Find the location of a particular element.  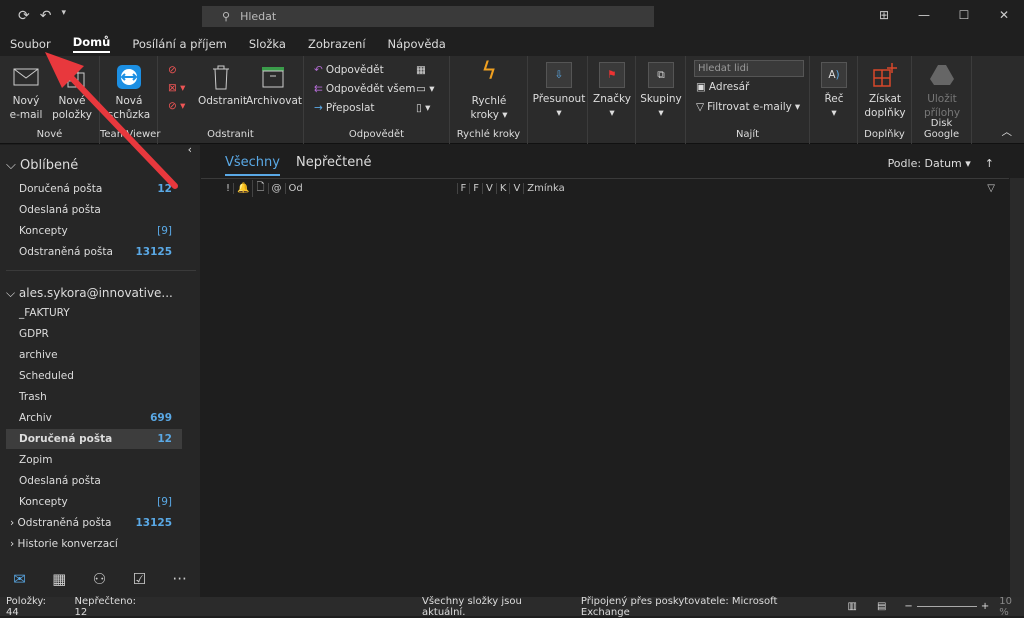

search-icon: ⚲ is located at coordinates (226, 16).